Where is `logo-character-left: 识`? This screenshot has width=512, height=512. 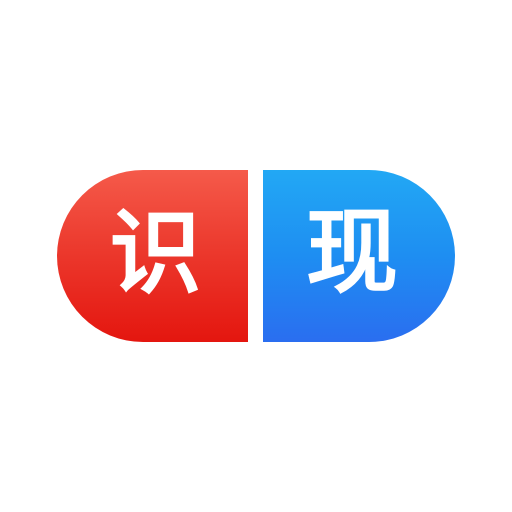 logo-character-left: 识 is located at coordinates (155, 253).